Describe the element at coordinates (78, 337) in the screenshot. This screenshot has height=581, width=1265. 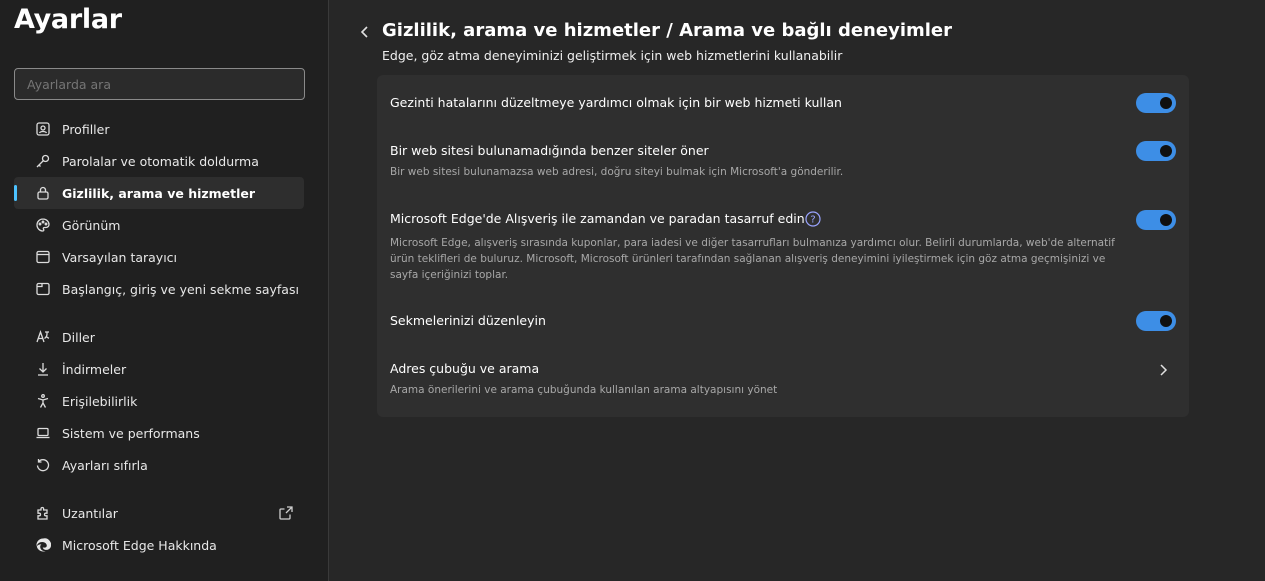
I see `sidebar-item-label: Diller` at that location.